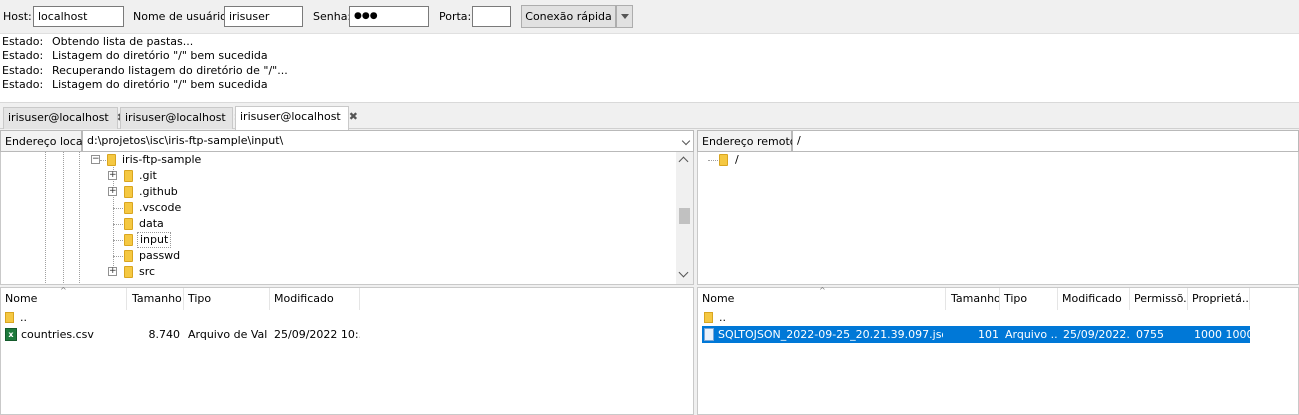 The height and width of the screenshot is (415, 1299). I want to click on quickconnect-dropdown-button, so click(624, 16).